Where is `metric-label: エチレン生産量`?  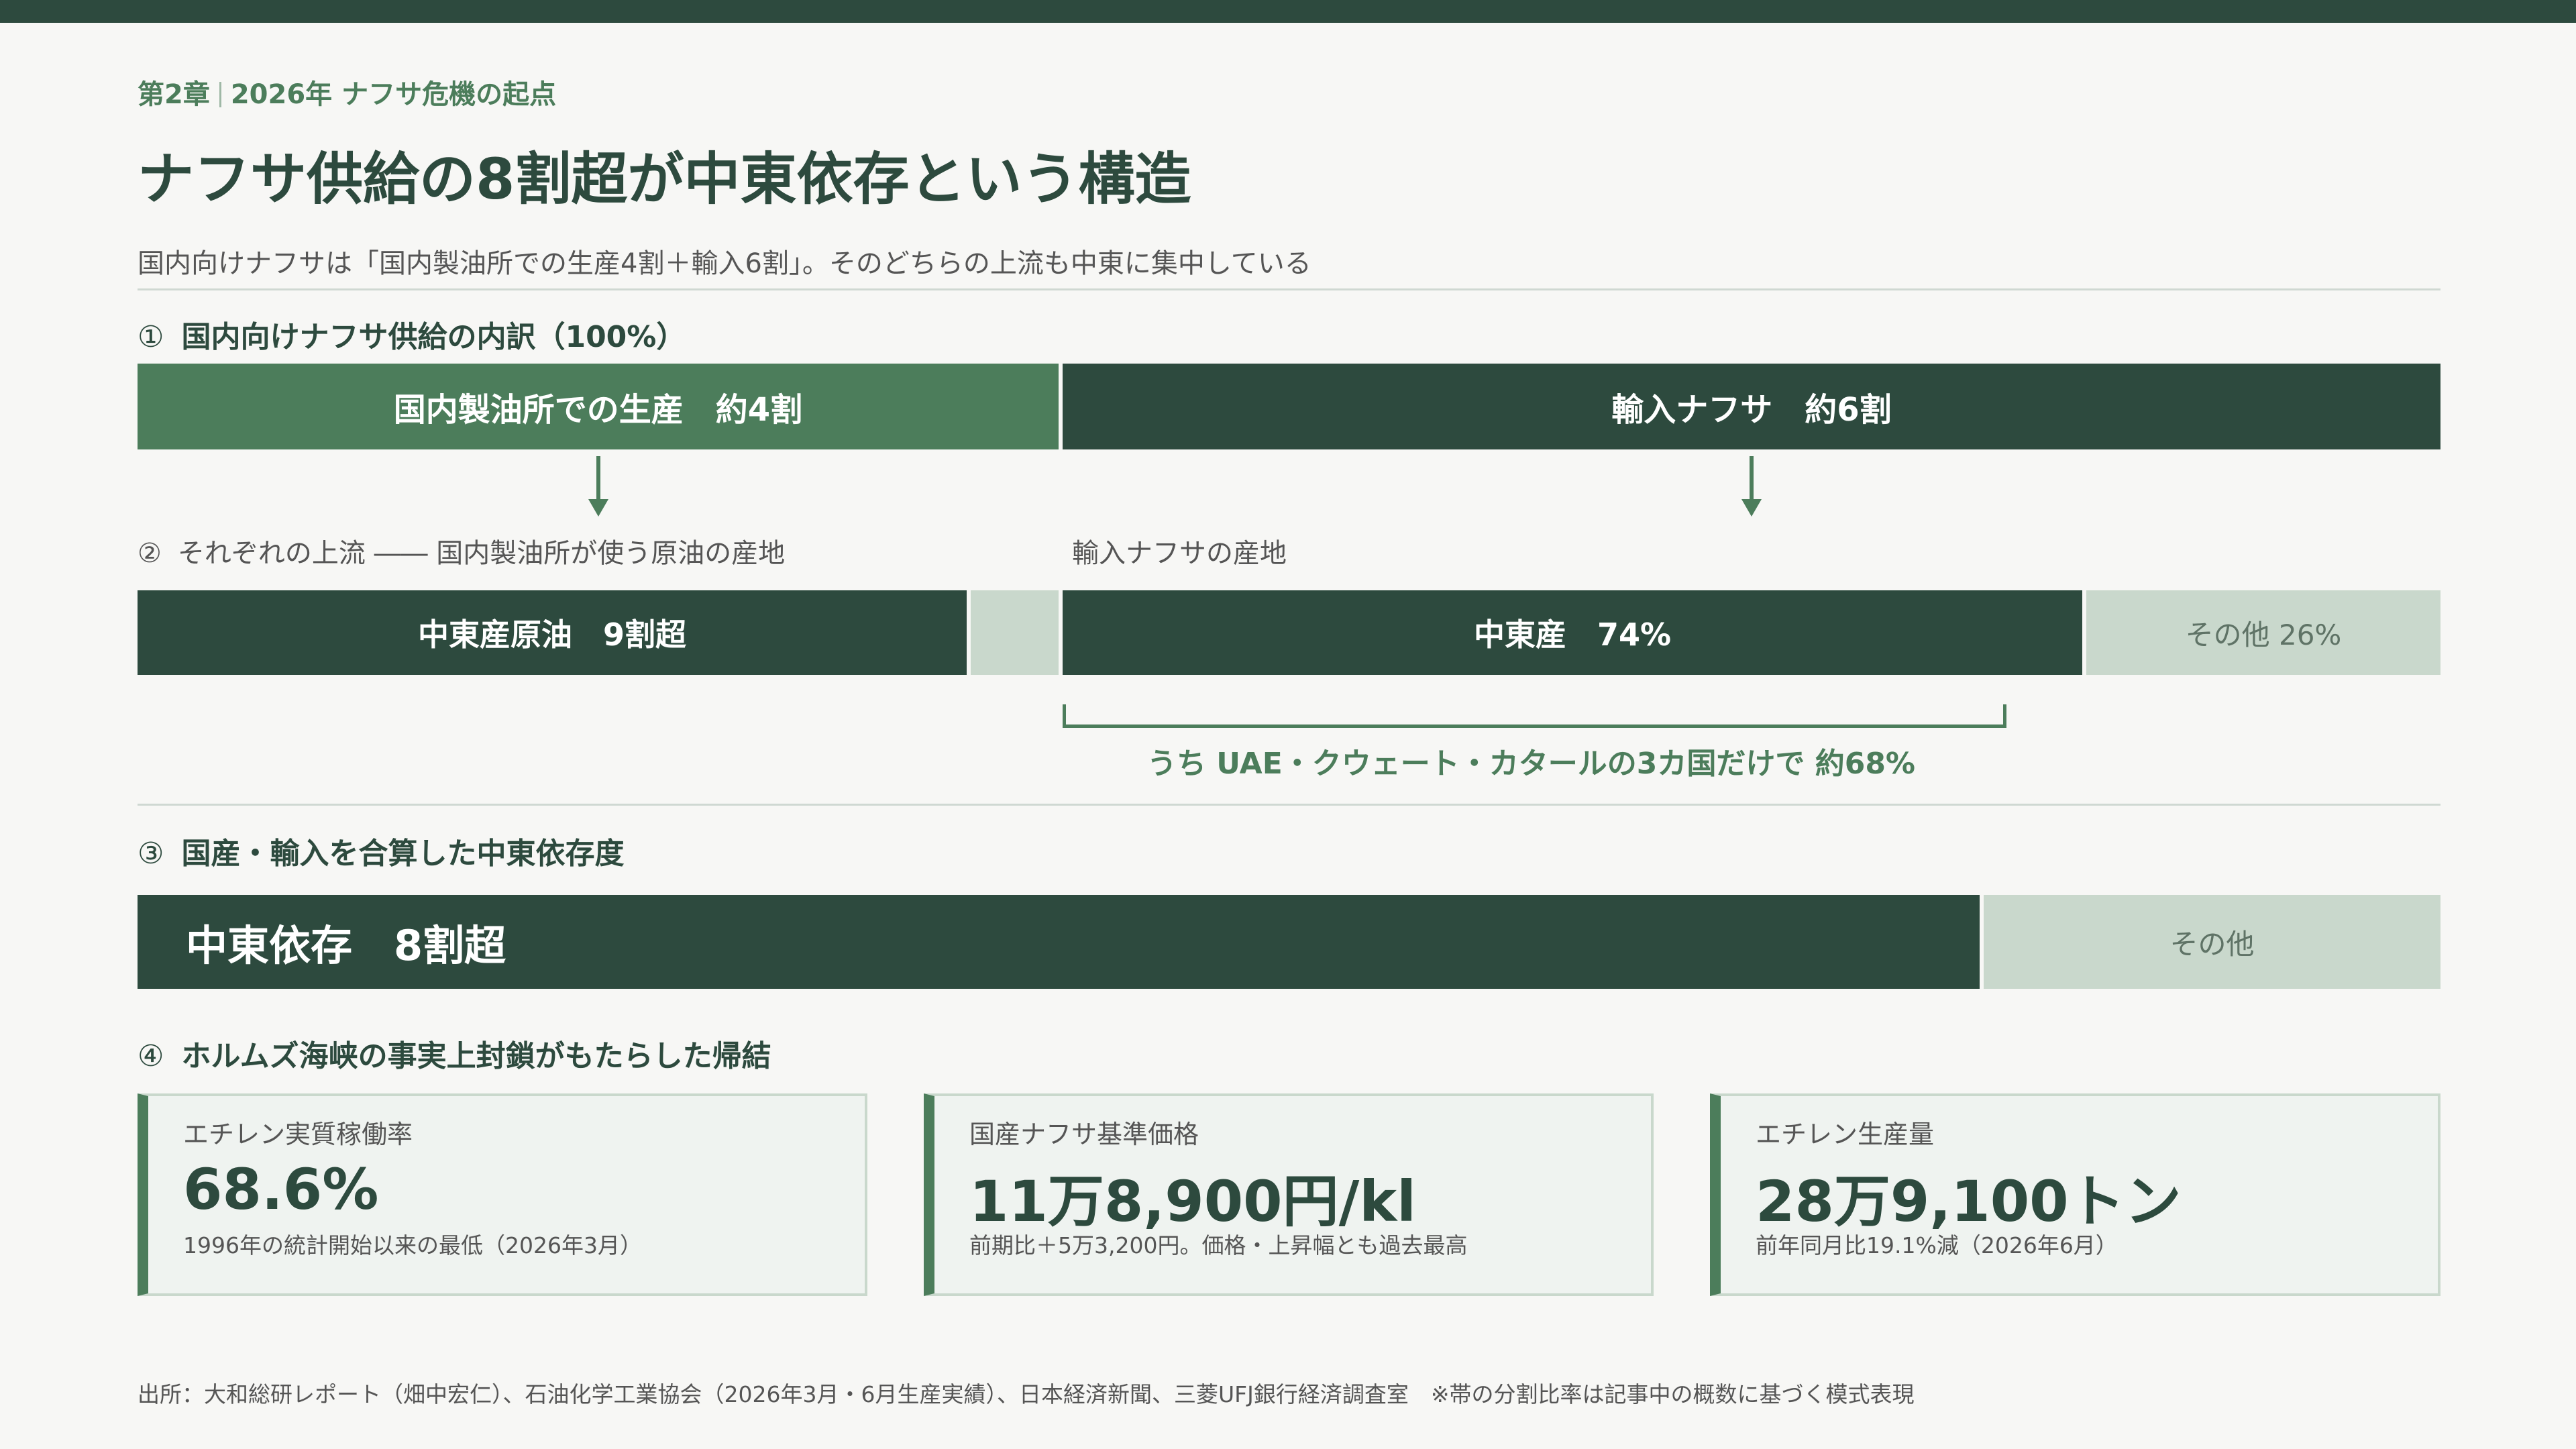
metric-label: エチレン生産量 is located at coordinates (1845, 1134).